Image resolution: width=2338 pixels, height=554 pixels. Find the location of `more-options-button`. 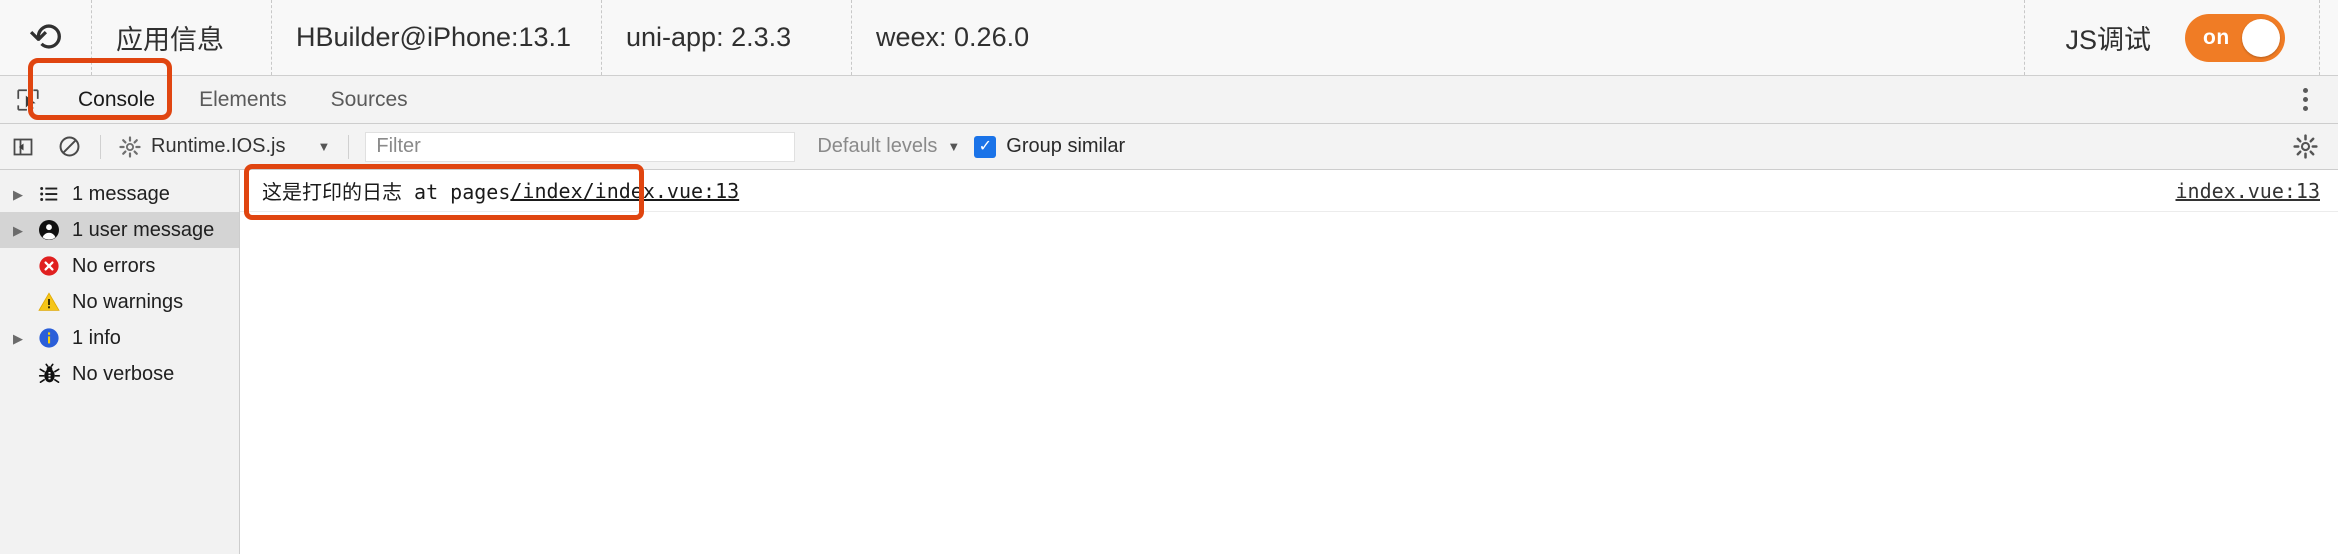

more-options-button is located at coordinates (2305, 99).